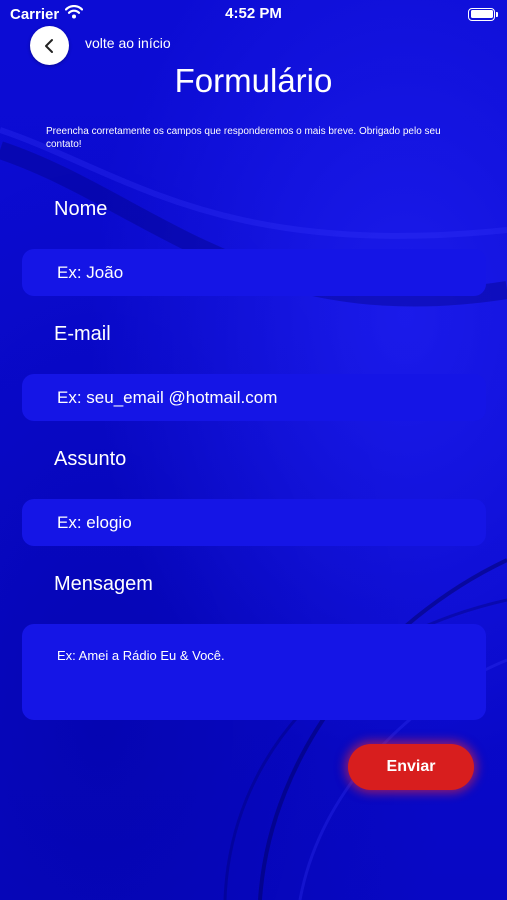 The image size is (507, 900). Describe the element at coordinates (254, 272) in the screenshot. I see `name-input: Ex: João` at that location.